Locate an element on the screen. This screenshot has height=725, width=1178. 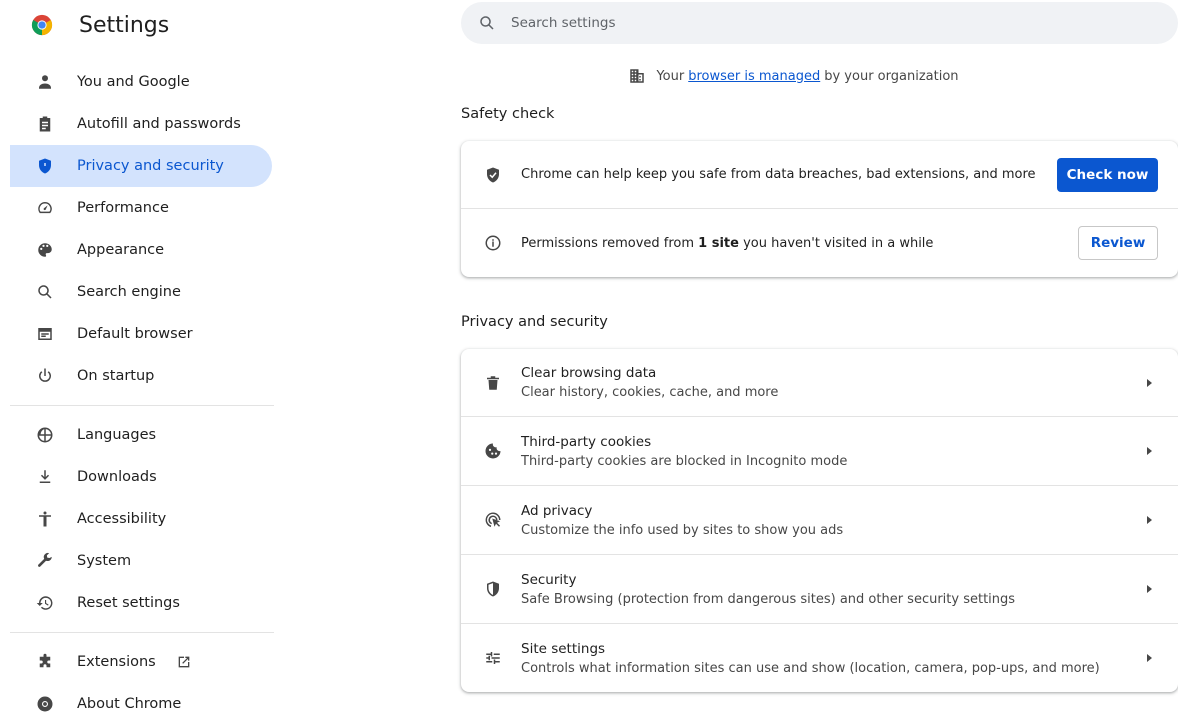
sidebar-item-label: About Chrome is located at coordinates (129, 704).